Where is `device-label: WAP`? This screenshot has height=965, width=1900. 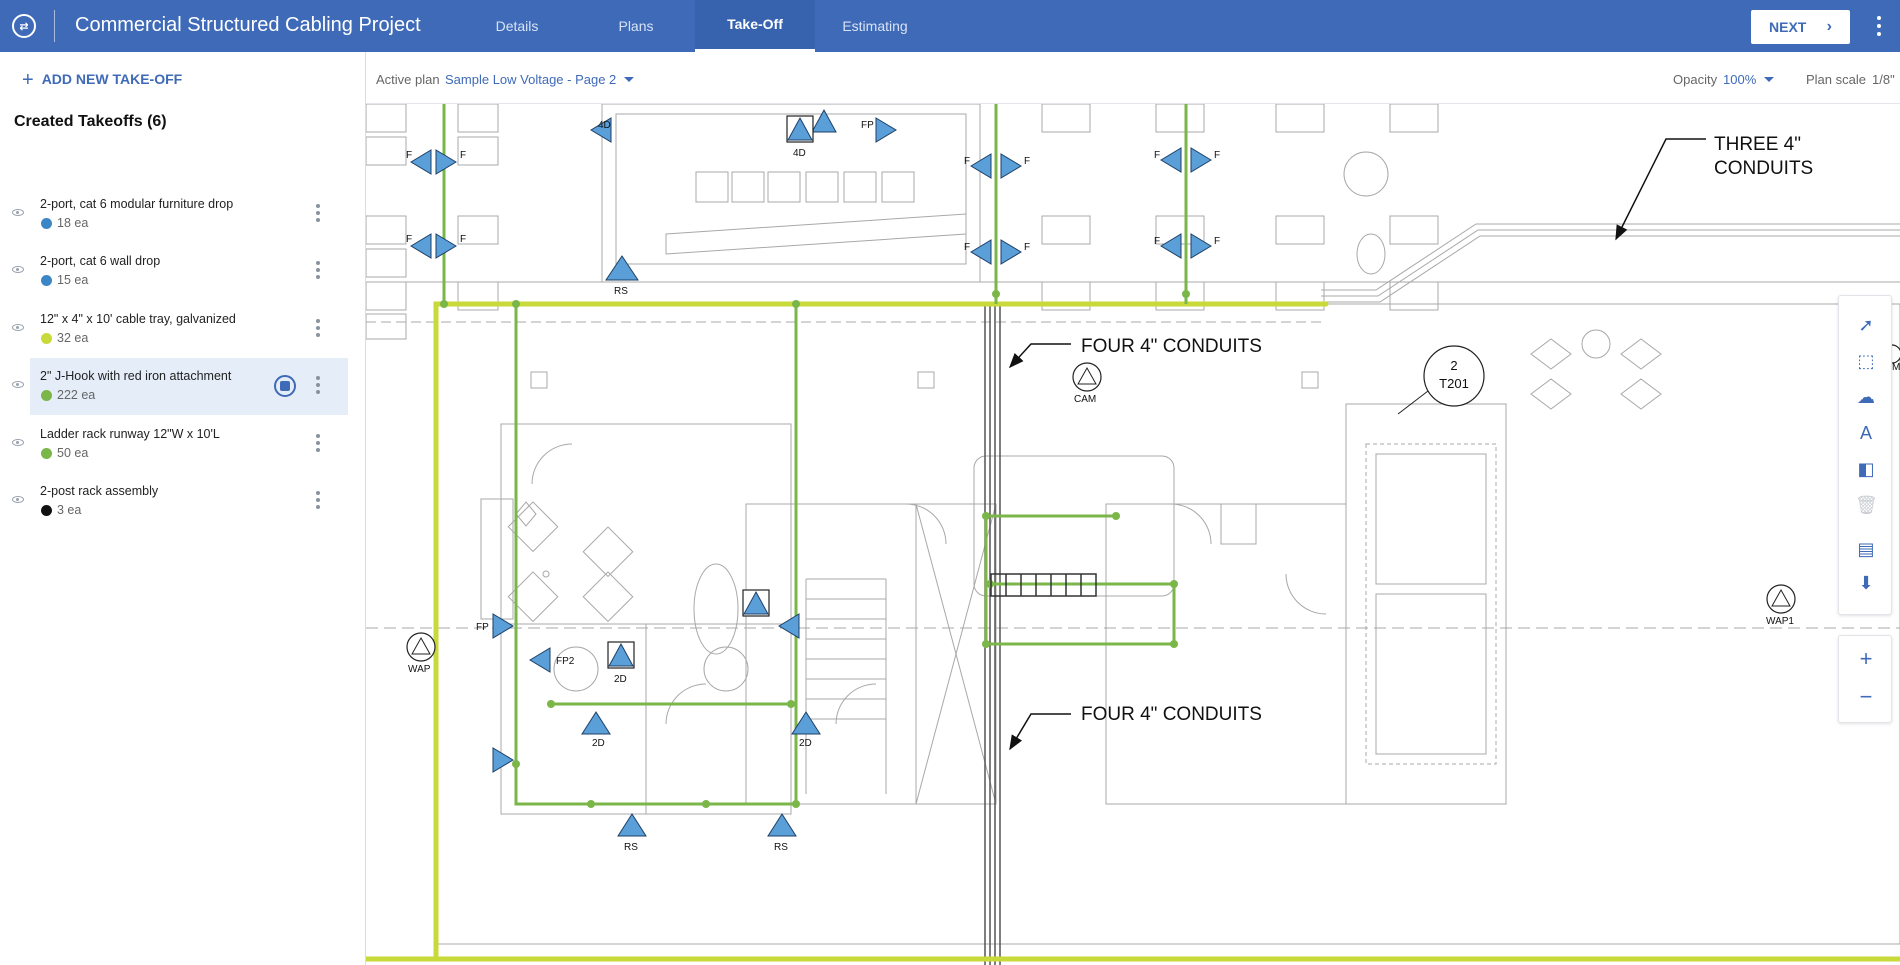
device-label: WAP is located at coordinates (419, 669).